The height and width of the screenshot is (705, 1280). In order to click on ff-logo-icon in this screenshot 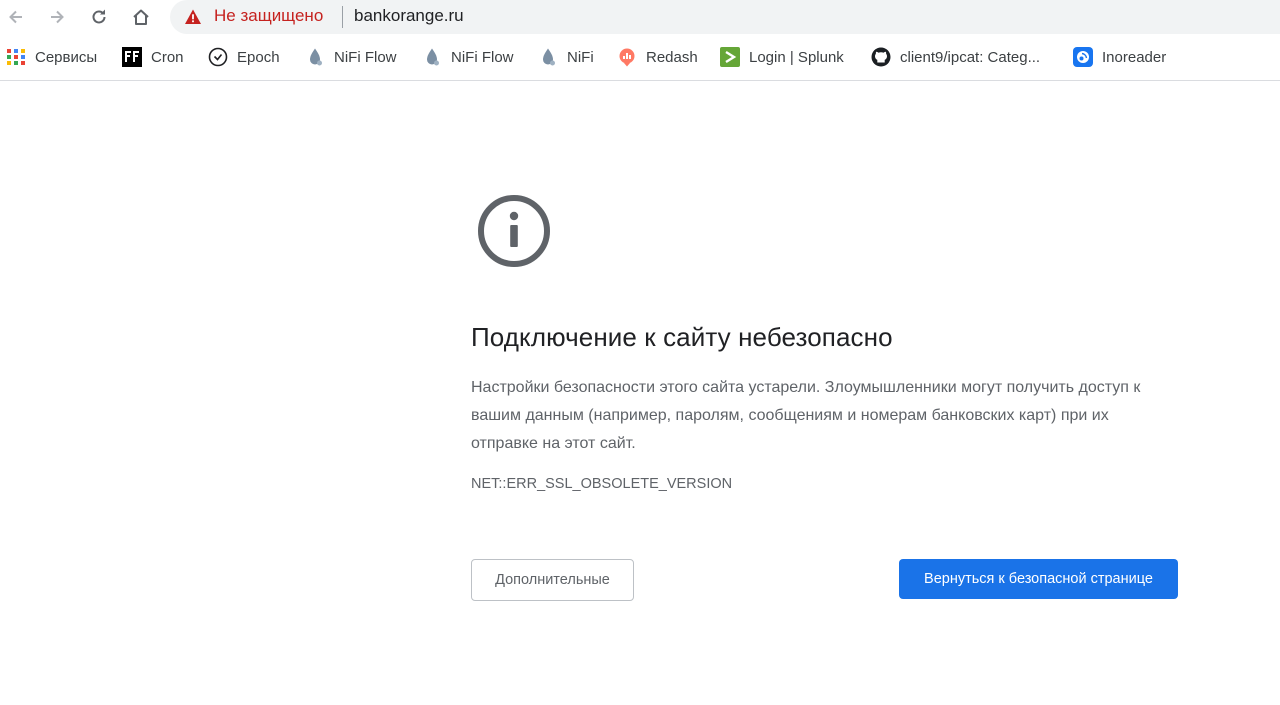, I will do `click(132, 57)`.